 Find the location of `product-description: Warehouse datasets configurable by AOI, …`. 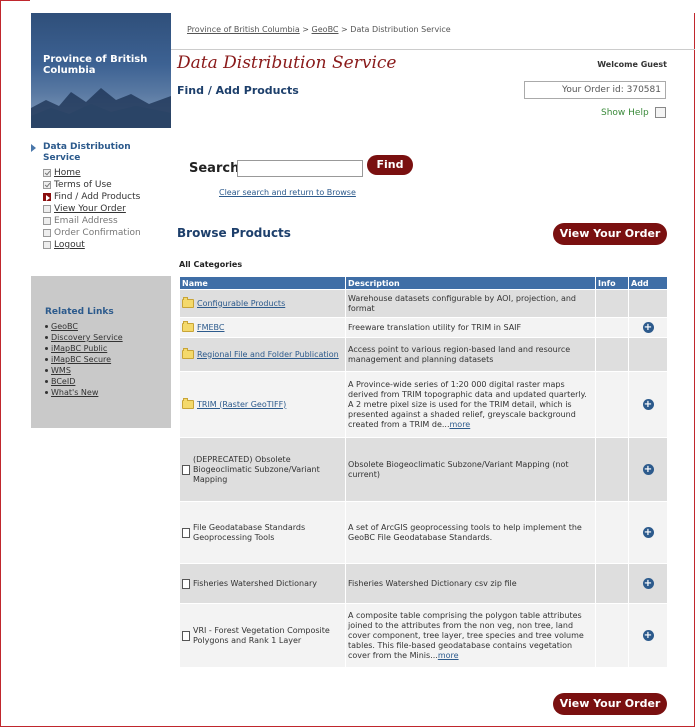

product-description: Warehouse datasets configurable by AOI, … is located at coordinates (470, 303).